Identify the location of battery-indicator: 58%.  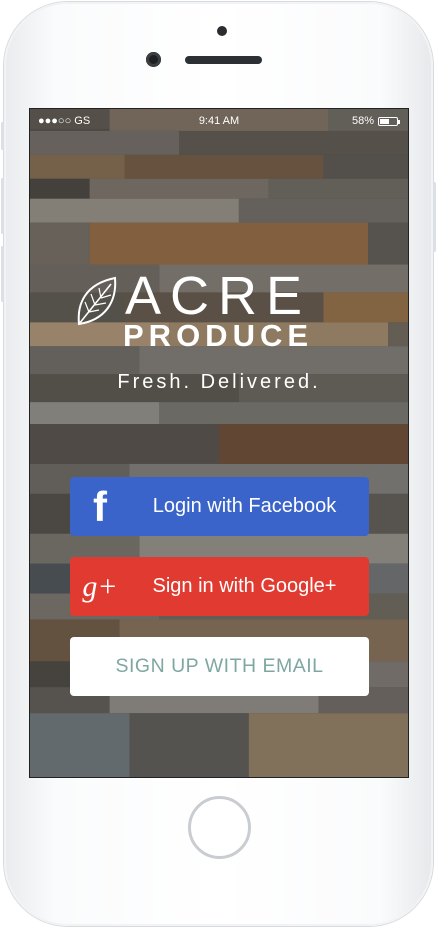
(375, 121).